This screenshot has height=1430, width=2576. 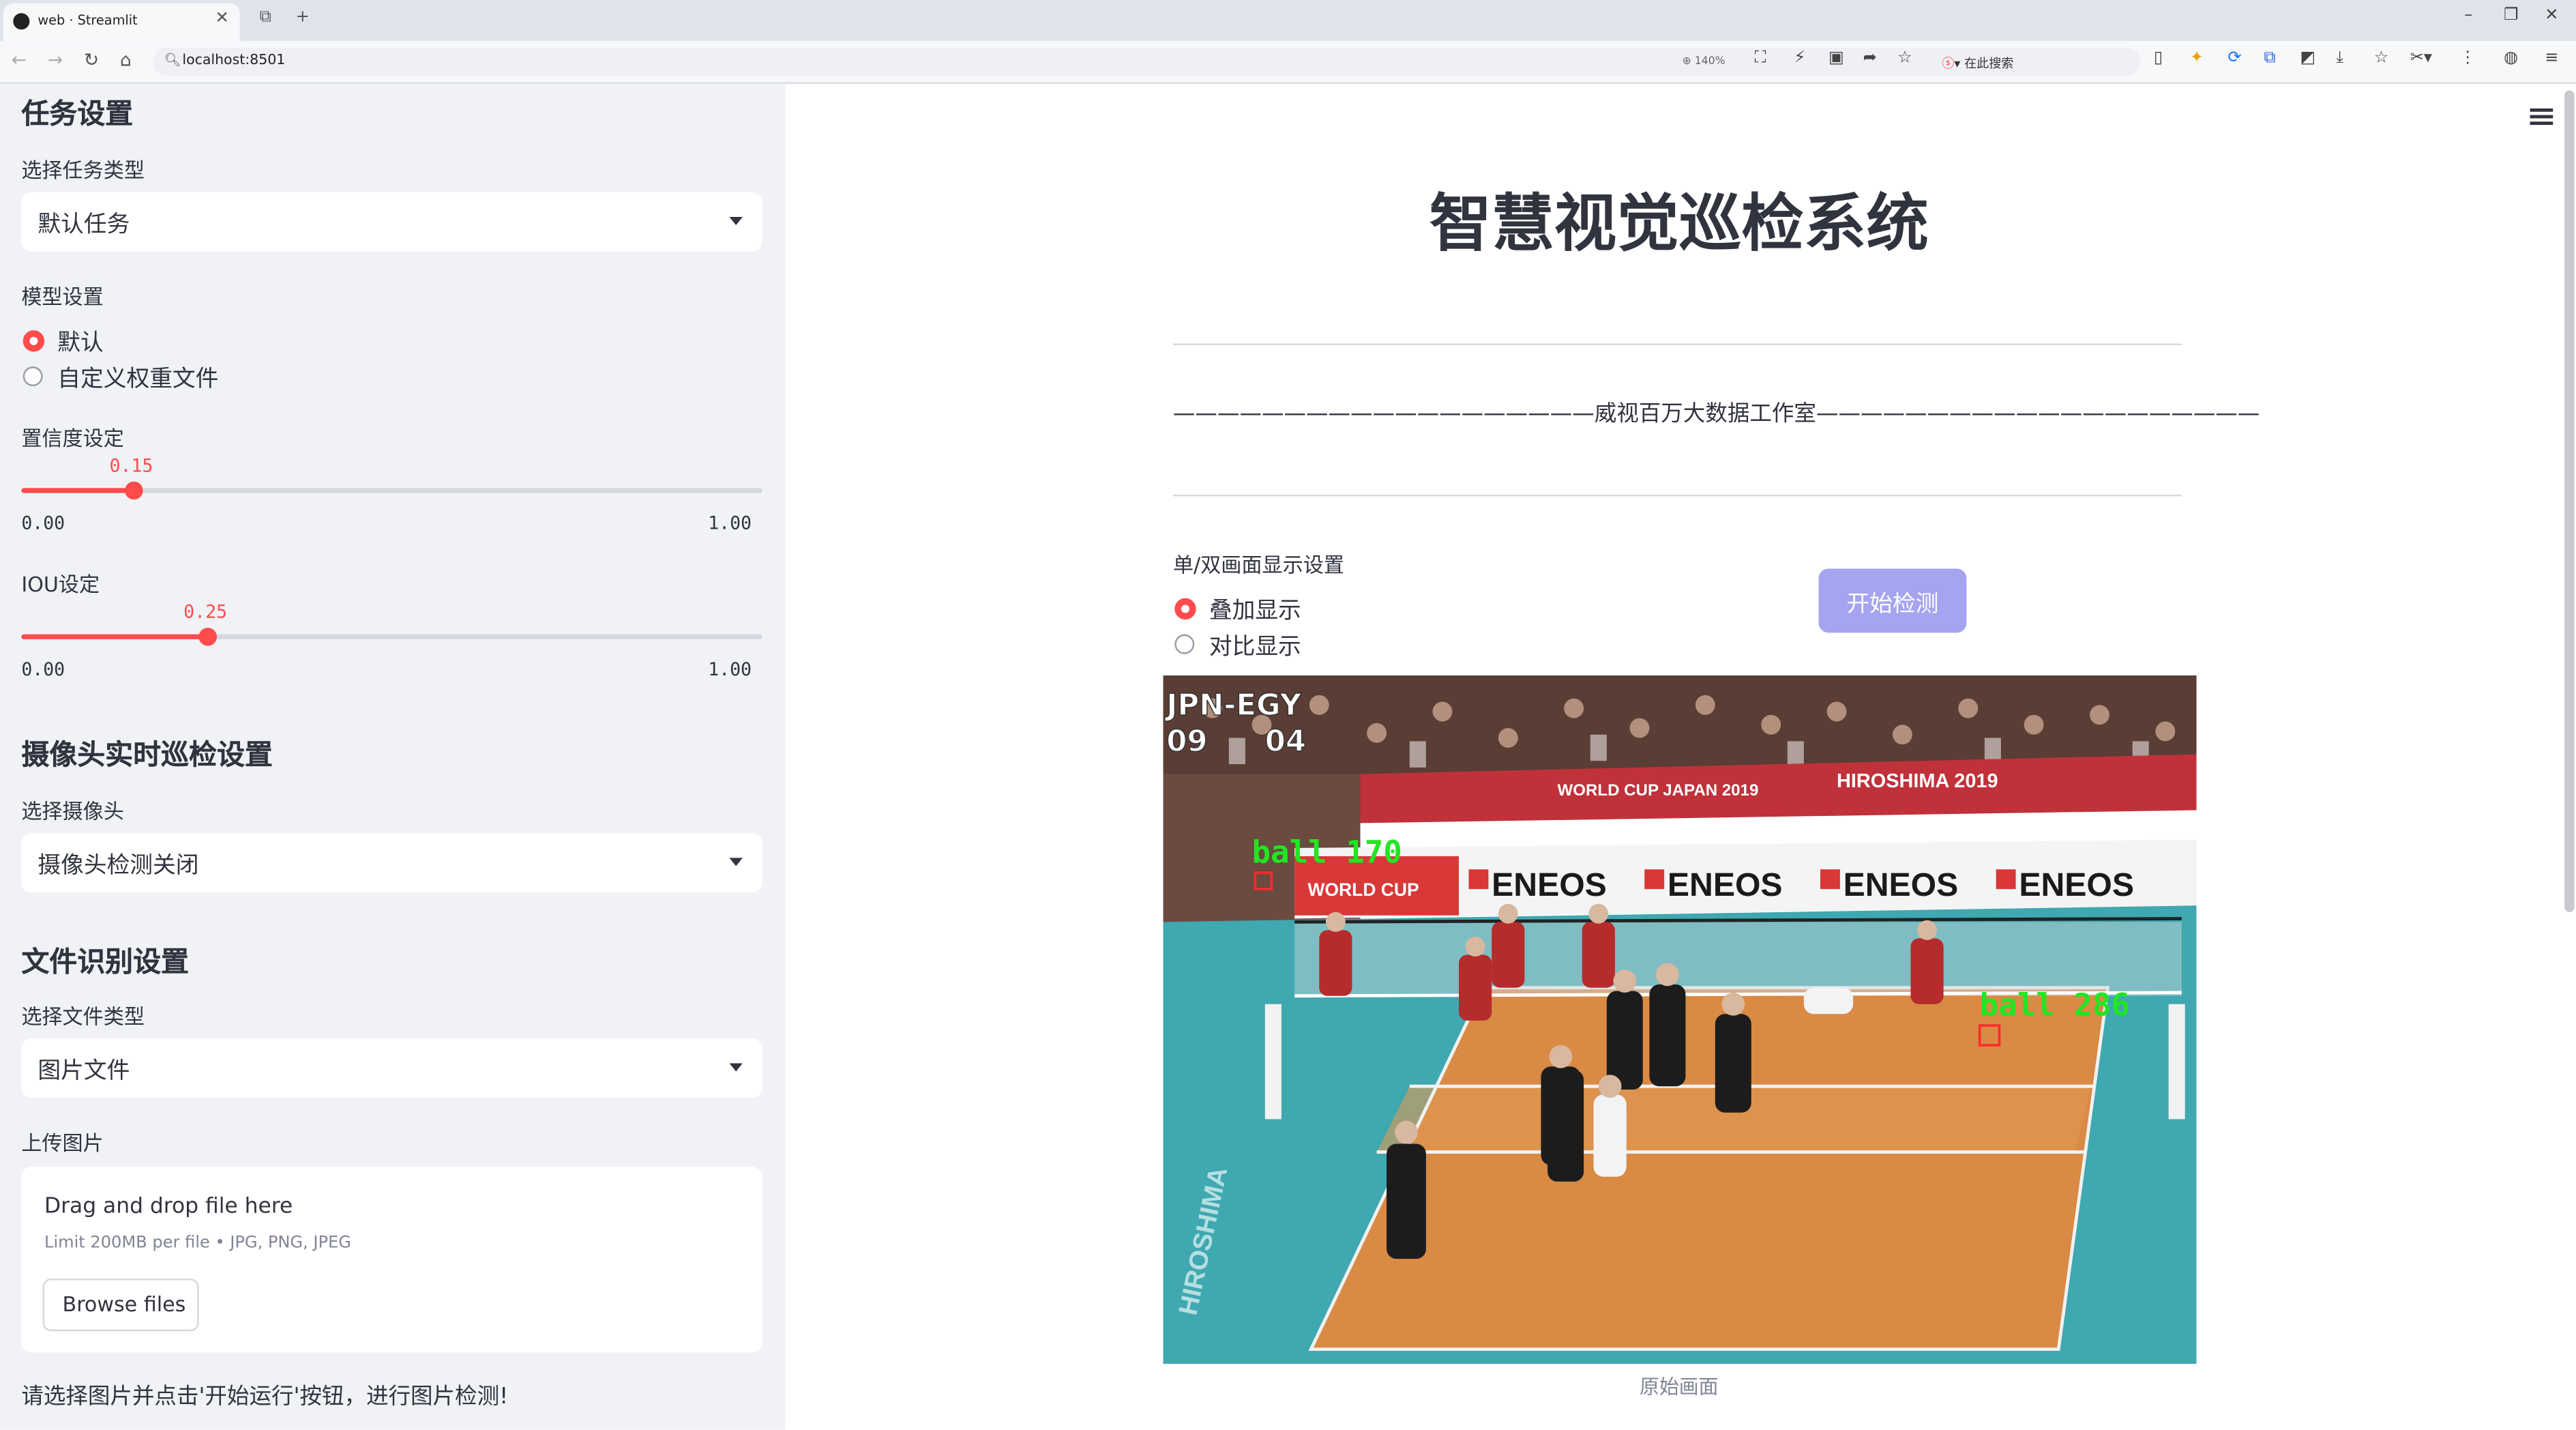 I want to click on camera-value: 摄像头检测关闭, so click(x=118, y=866).